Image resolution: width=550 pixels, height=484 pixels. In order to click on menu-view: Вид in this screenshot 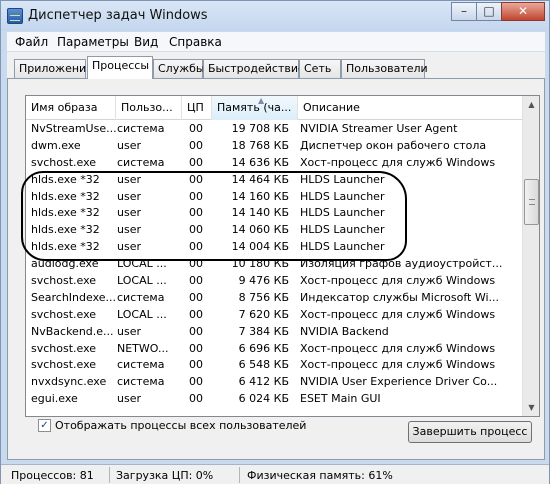, I will do `click(146, 42)`.